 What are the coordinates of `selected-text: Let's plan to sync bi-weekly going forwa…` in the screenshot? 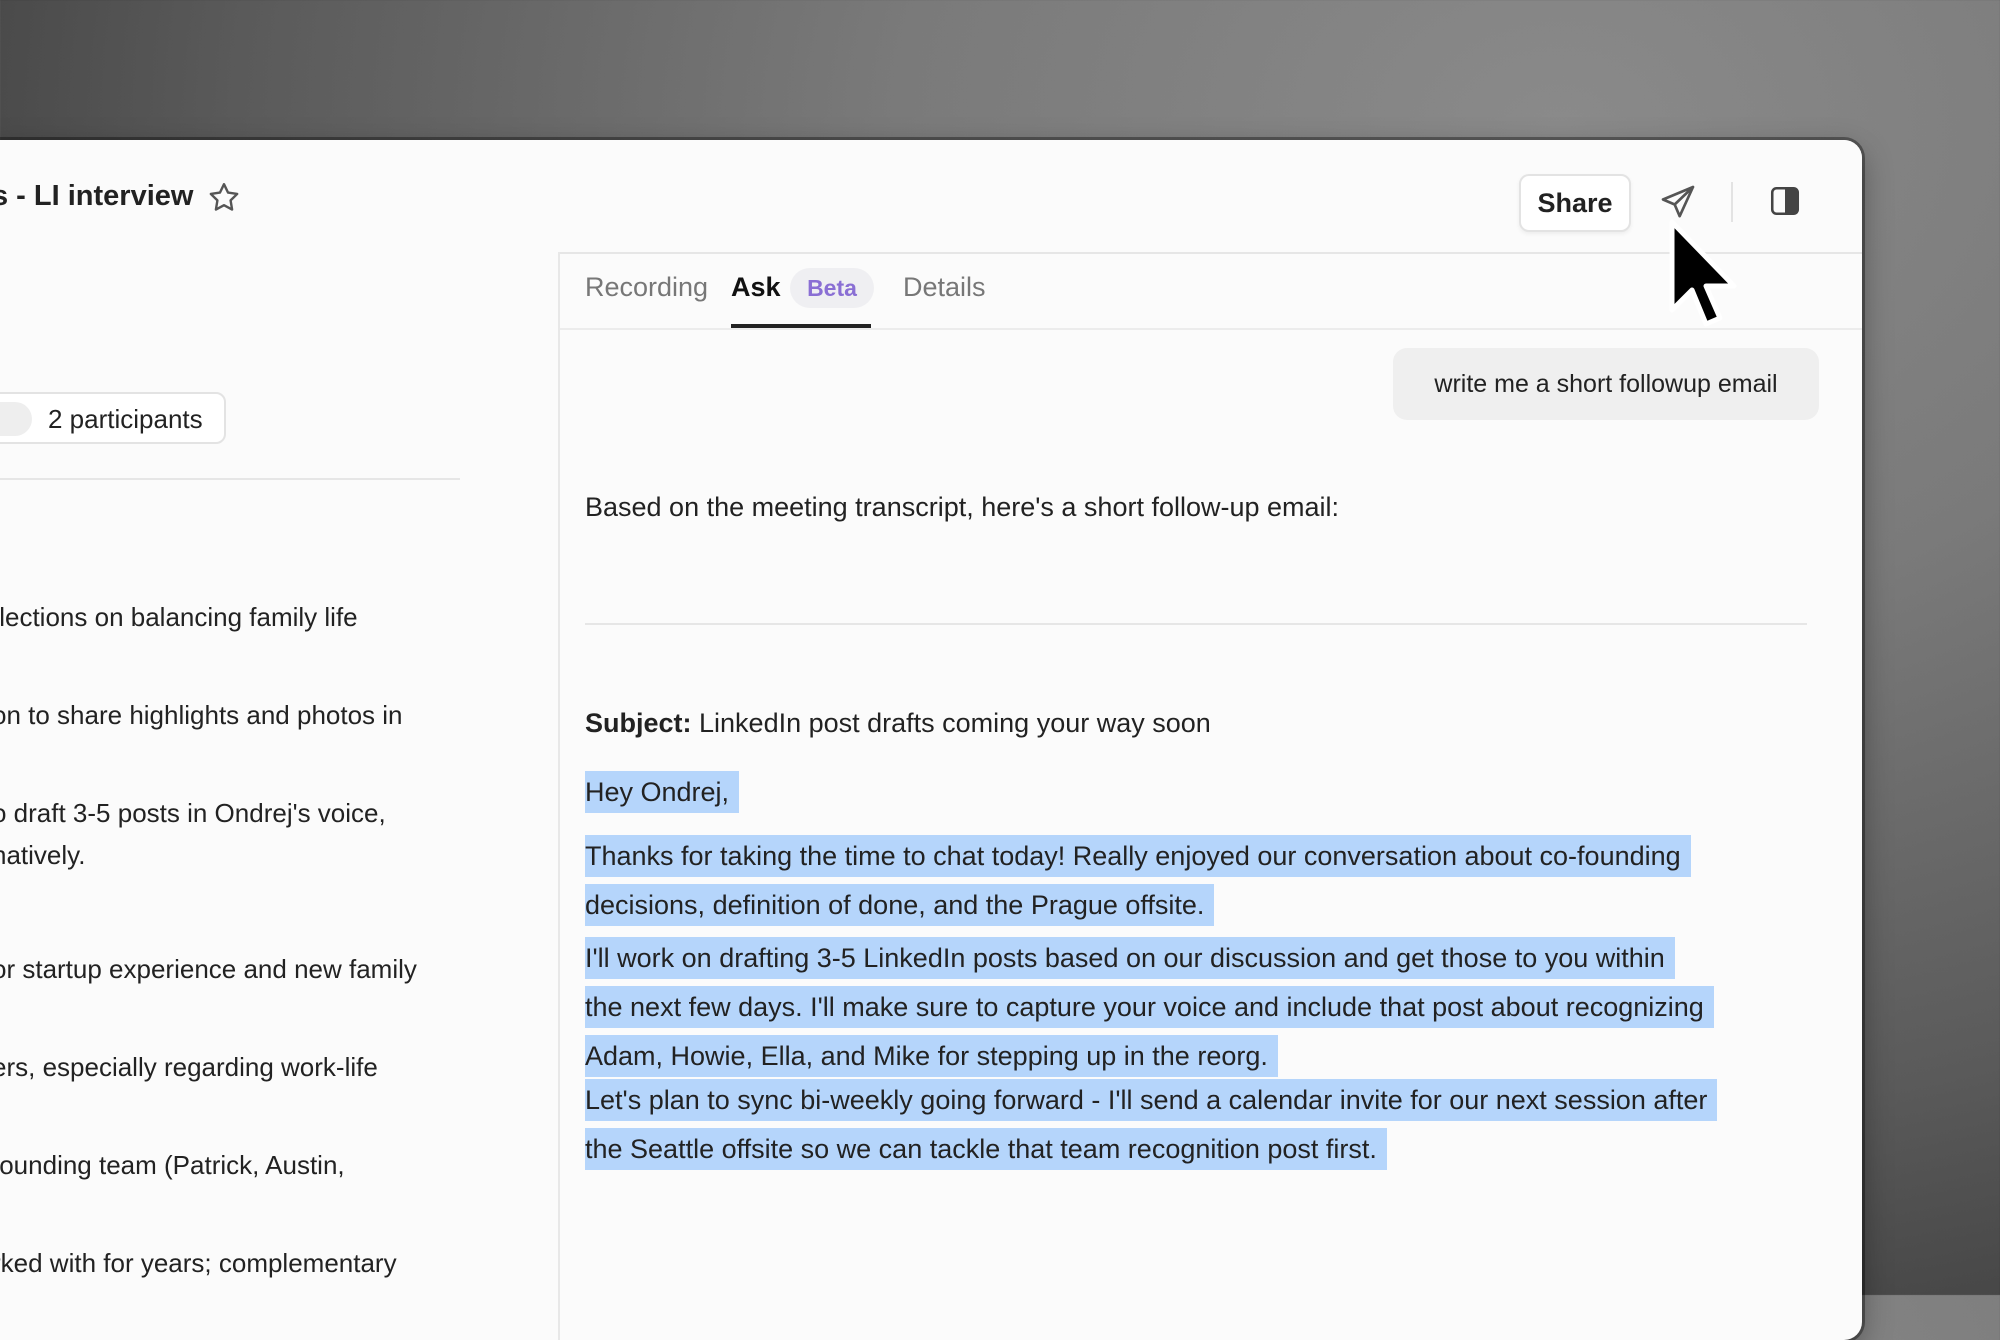 It's located at (1151, 1100).